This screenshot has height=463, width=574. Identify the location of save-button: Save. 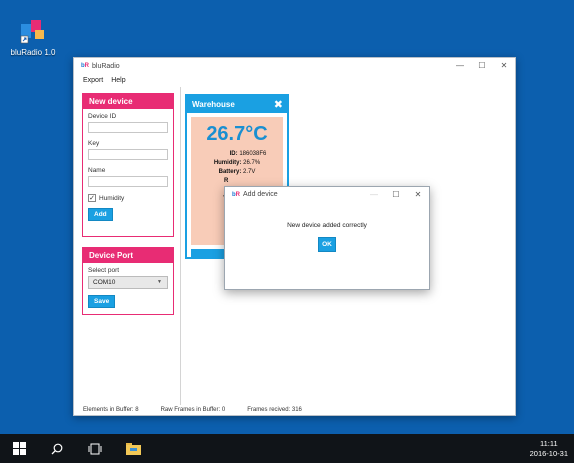
(102, 301).